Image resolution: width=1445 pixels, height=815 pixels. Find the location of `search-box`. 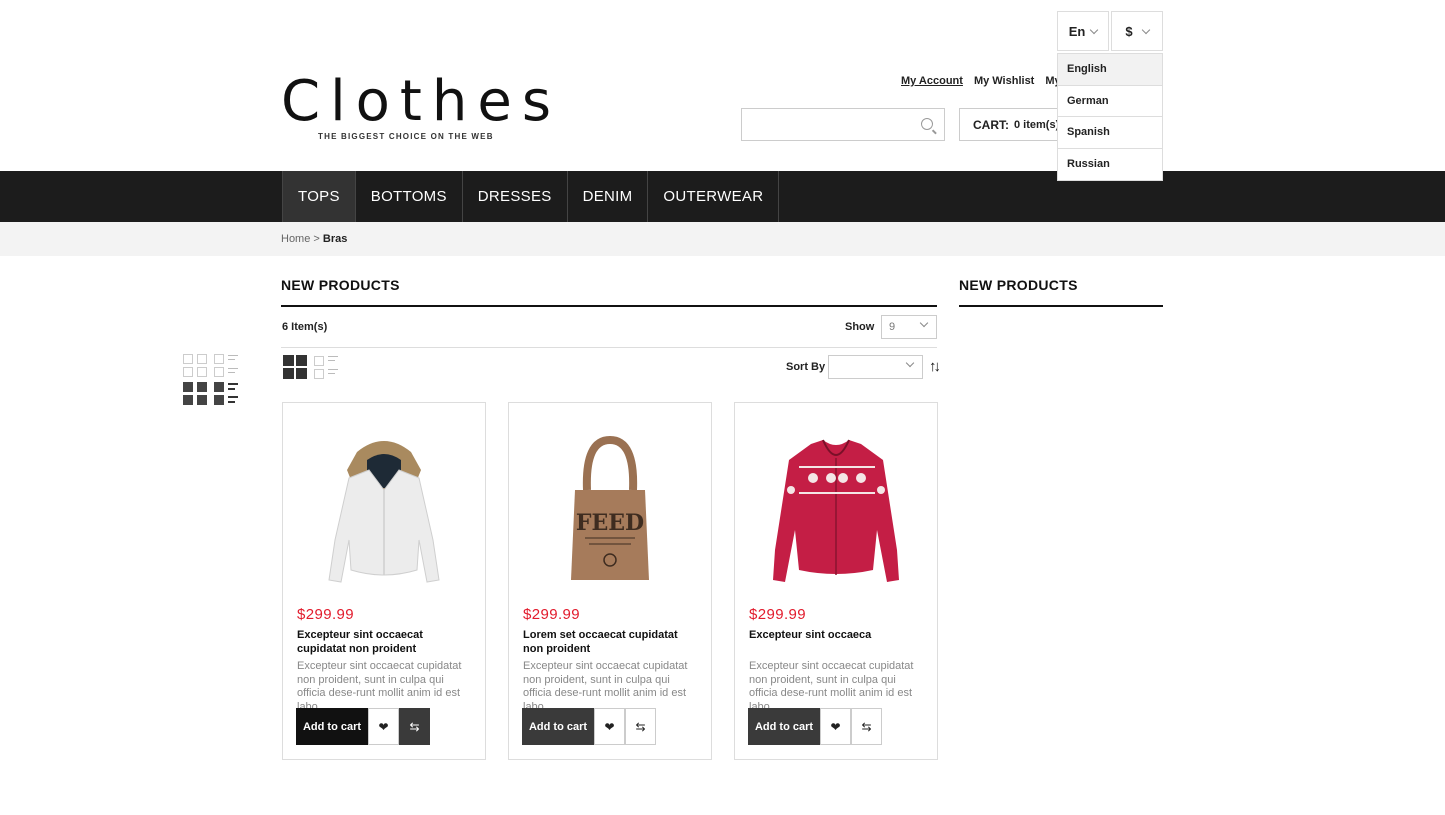

search-box is located at coordinates (843, 124).